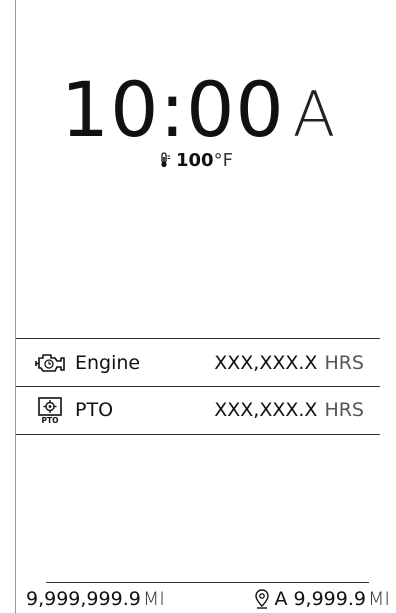 The width and height of the screenshot is (396, 613). What do you see at coordinates (207, 582) in the screenshot?
I see `odometer-divider` at bounding box center [207, 582].